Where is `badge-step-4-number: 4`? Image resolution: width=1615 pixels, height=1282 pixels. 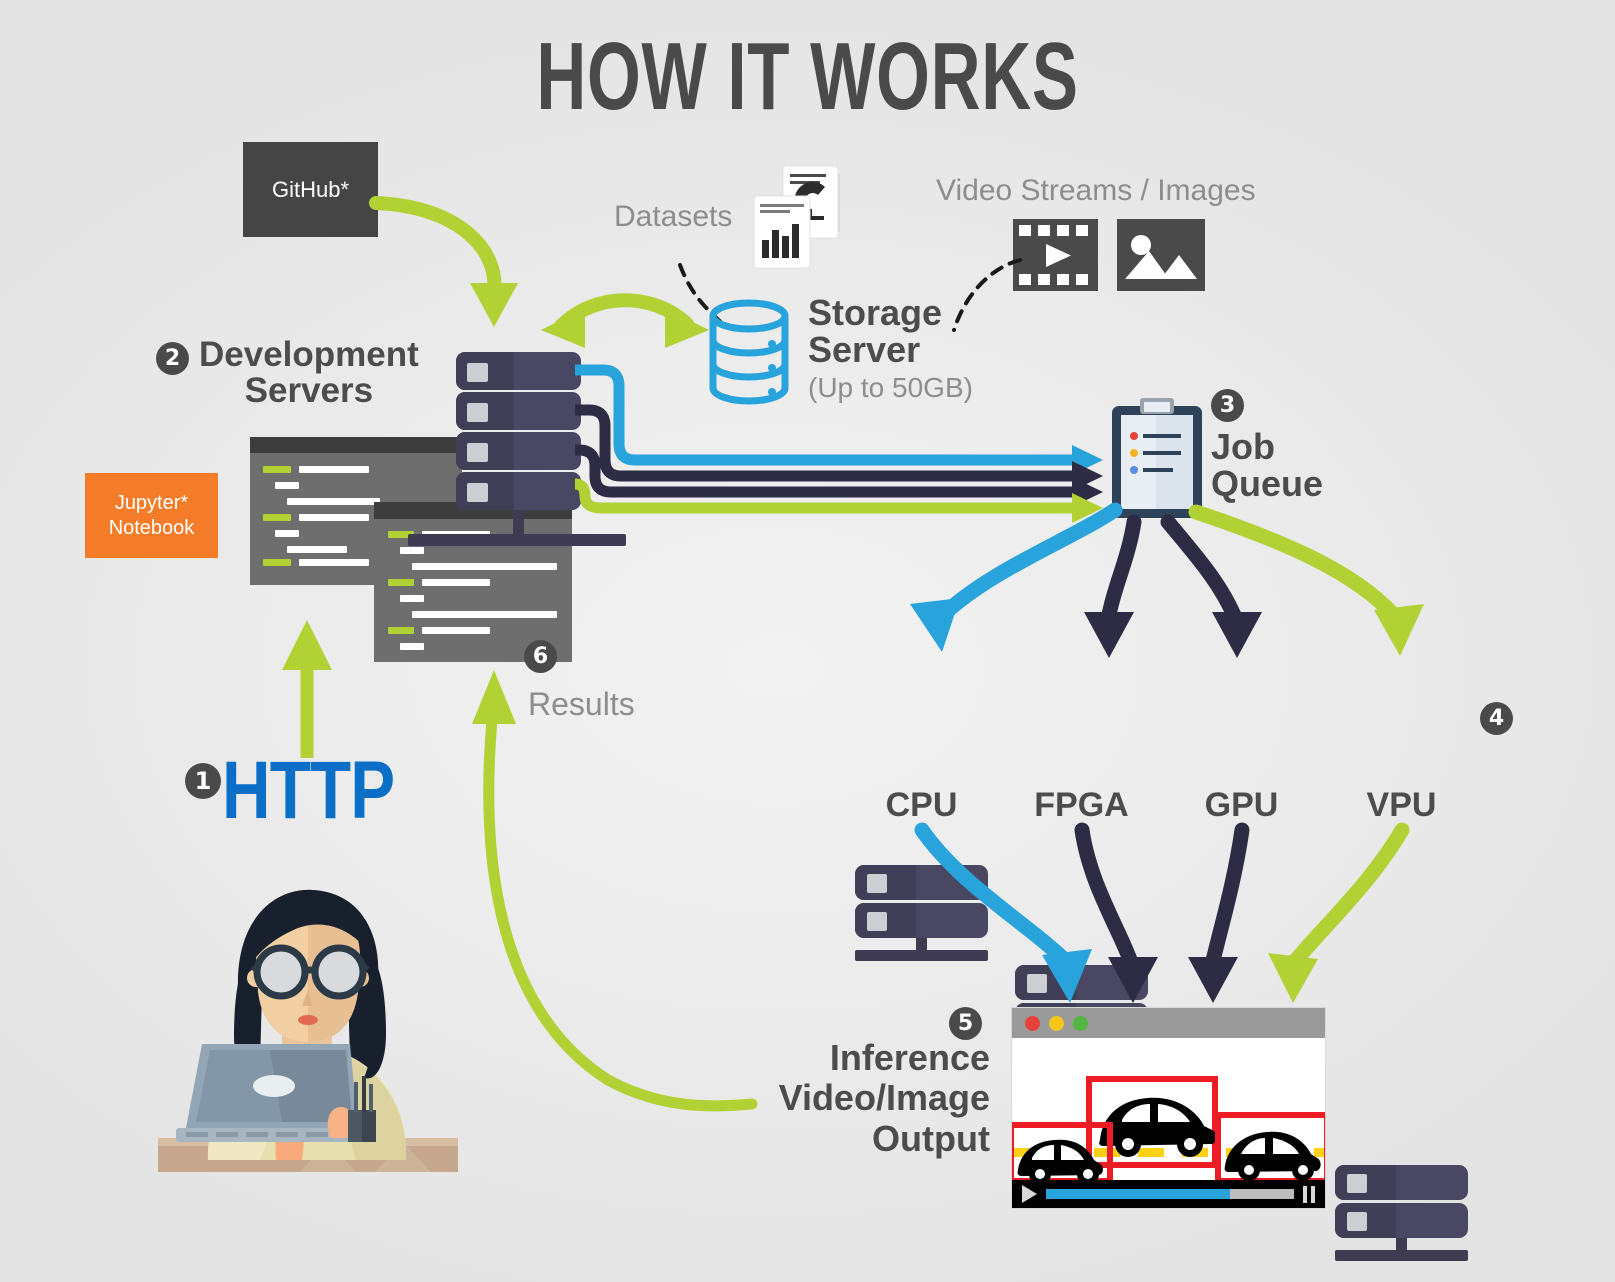
badge-step-4-number: 4 is located at coordinates (1496, 718).